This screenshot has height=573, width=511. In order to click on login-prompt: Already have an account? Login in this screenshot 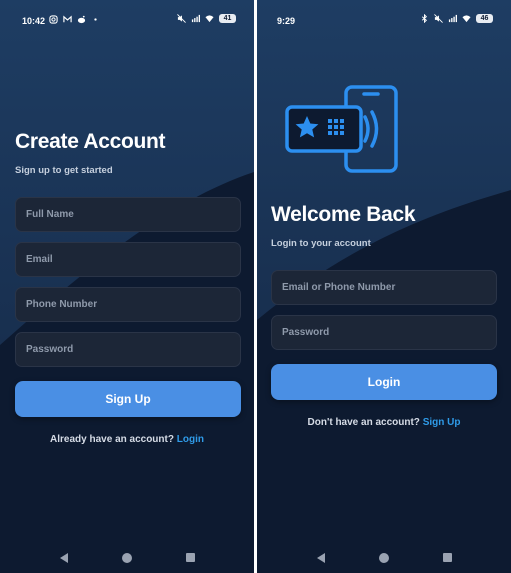, I will do `click(127, 439)`.